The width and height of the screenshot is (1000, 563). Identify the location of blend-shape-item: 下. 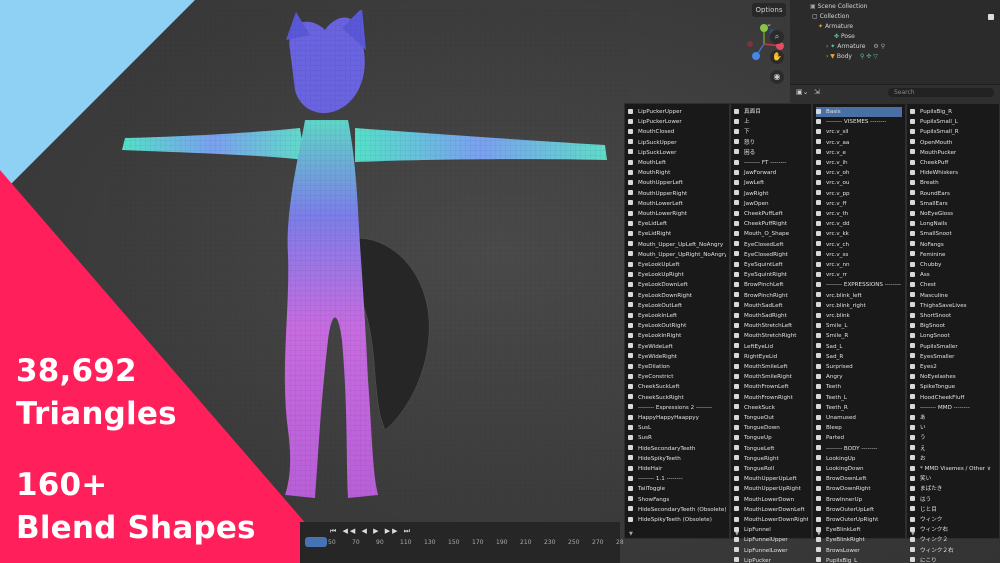
(771, 132).